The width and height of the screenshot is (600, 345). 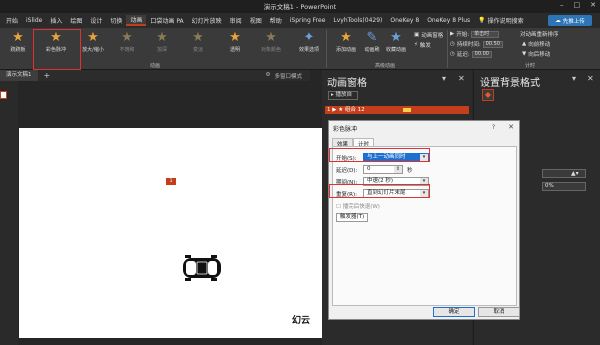 What do you see at coordinates (575, 173) in the screenshot?
I see `paint-icon: ▲▾` at bounding box center [575, 173].